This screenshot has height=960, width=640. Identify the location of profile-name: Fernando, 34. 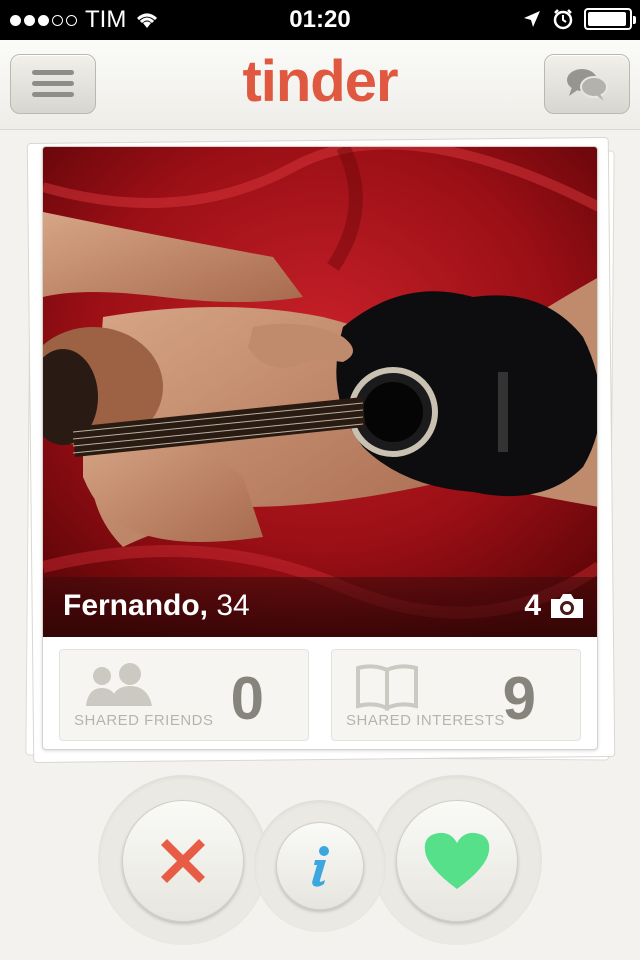
(156, 606).